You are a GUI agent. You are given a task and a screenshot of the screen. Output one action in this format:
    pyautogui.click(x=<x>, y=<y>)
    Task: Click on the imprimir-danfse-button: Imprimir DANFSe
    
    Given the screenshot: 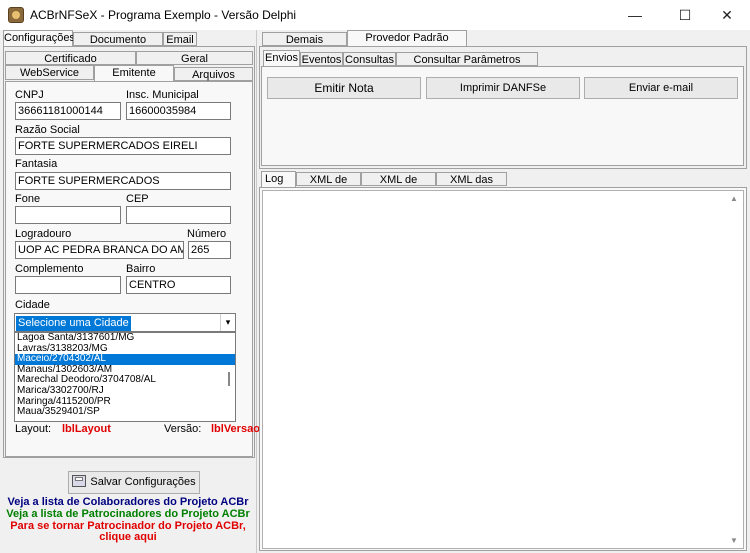 What is the action you would take?
    pyautogui.click(x=503, y=88)
    